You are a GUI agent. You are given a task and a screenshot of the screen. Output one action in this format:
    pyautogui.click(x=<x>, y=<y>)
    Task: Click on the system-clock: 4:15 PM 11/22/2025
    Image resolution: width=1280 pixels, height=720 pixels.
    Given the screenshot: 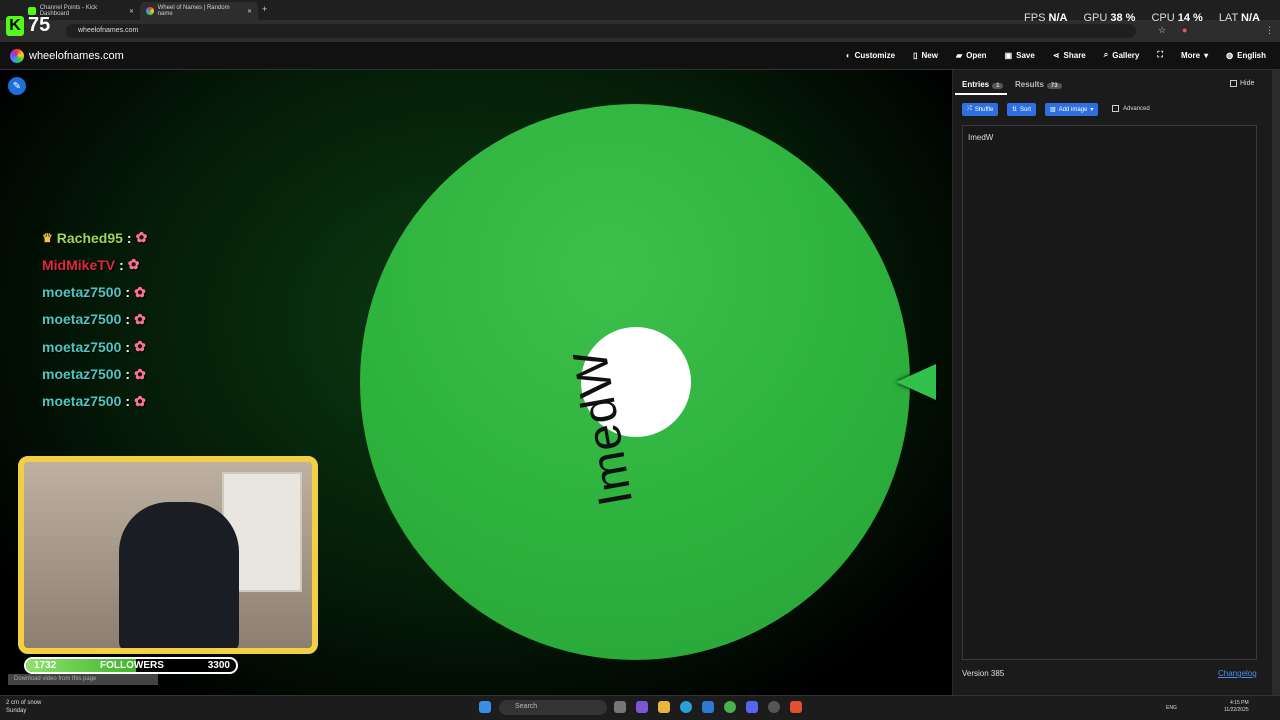 What is the action you would take?
    pyautogui.click(x=1236, y=707)
    